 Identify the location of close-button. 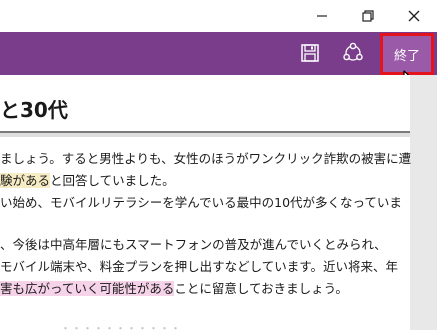
(414, 16).